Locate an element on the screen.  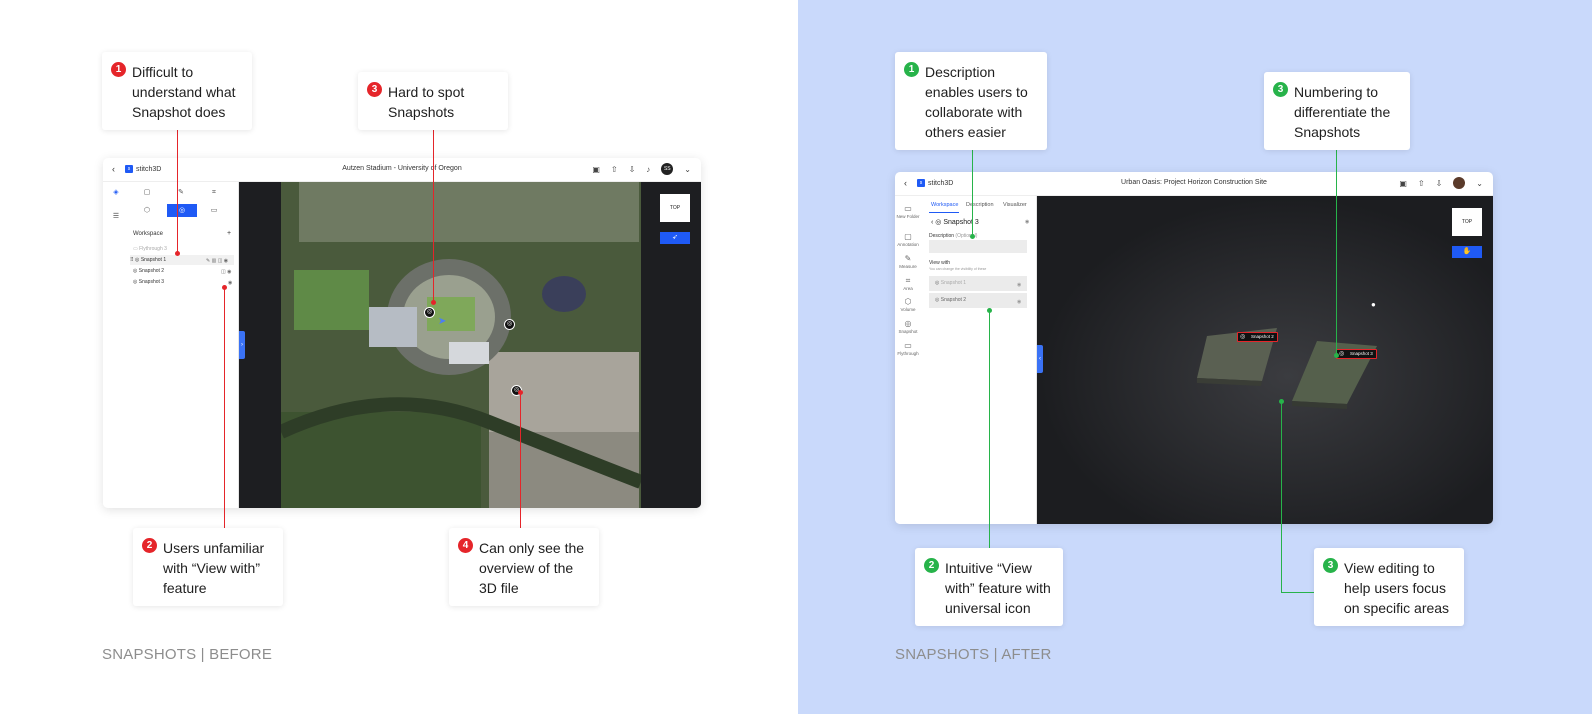
snapshot-tag: ◎ Snapshot 3 is located at coordinates (1356, 354).